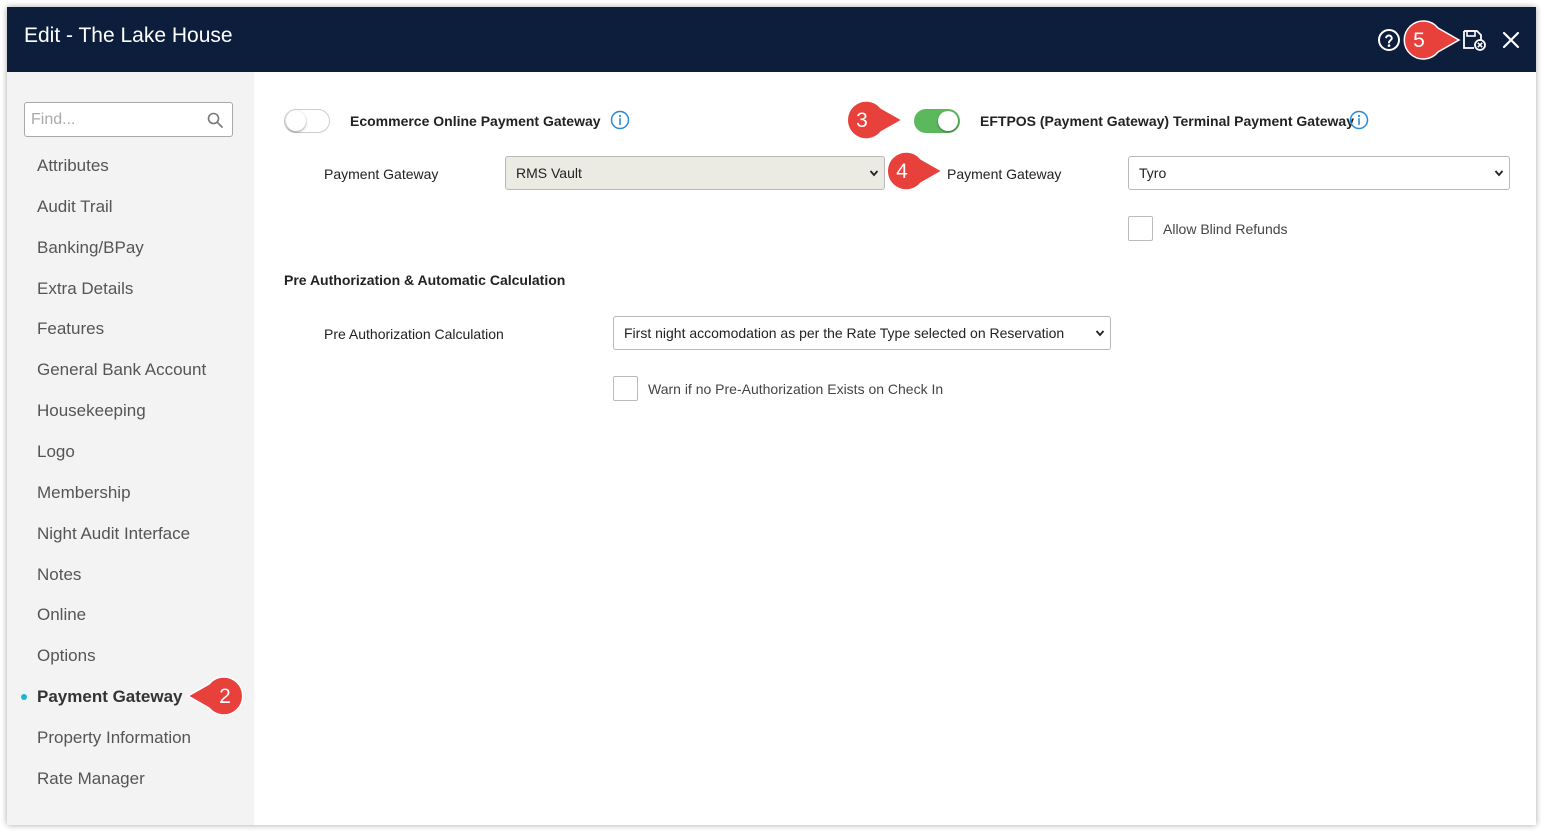 This screenshot has width=1544, height=832. What do you see at coordinates (862, 120) in the screenshot?
I see `callout-3-label: 3` at bounding box center [862, 120].